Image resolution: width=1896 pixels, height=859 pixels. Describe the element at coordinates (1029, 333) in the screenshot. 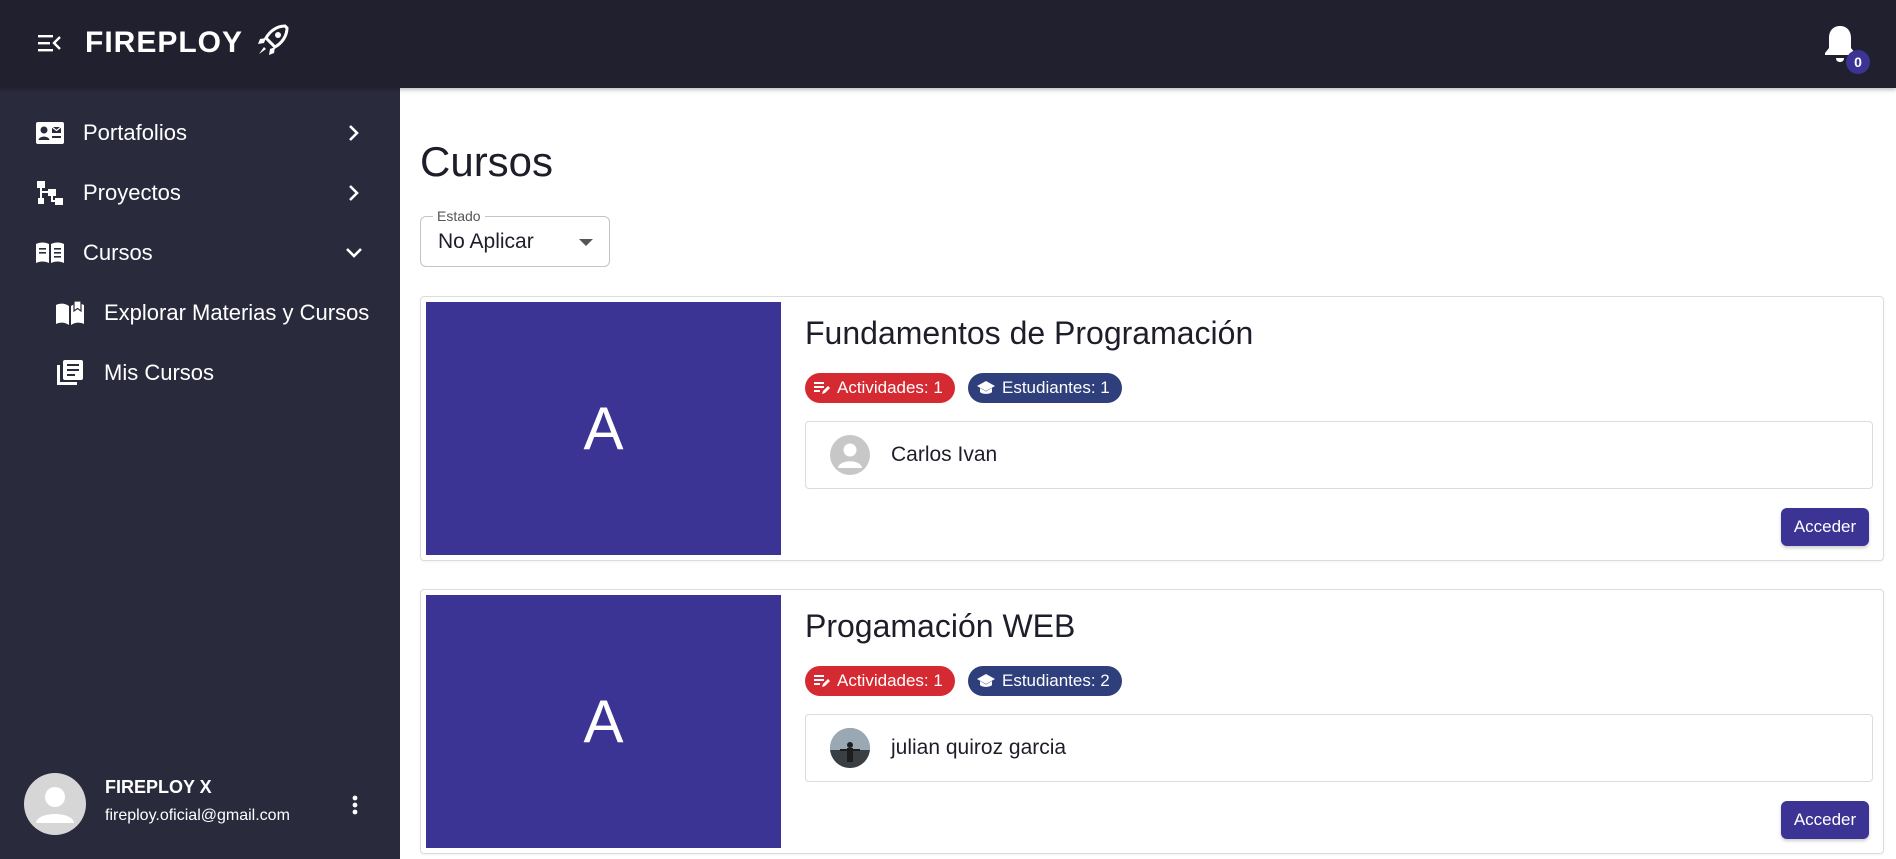

I see `course-title: Fundamentos de Programación` at that location.